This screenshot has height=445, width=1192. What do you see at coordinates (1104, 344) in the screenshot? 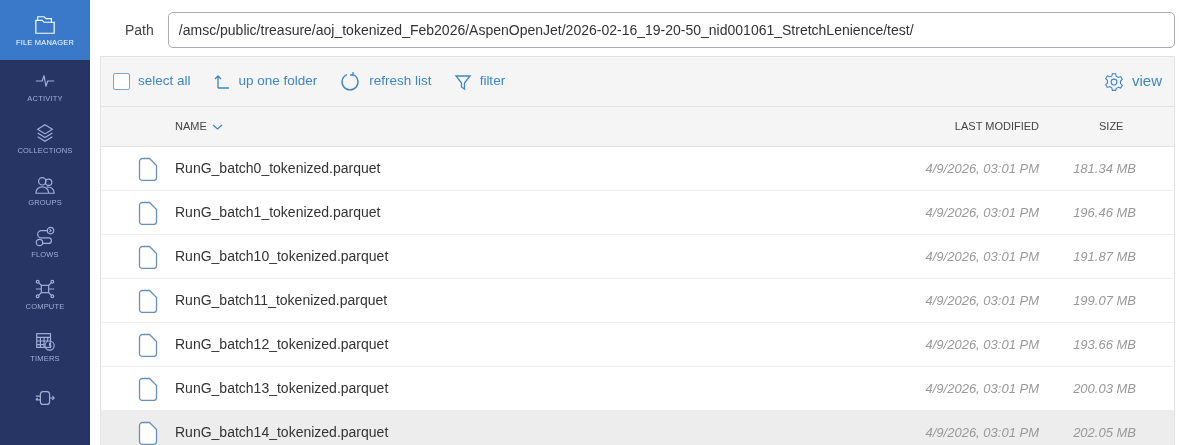
I see `file-size: 193.66 MB` at bounding box center [1104, 344].